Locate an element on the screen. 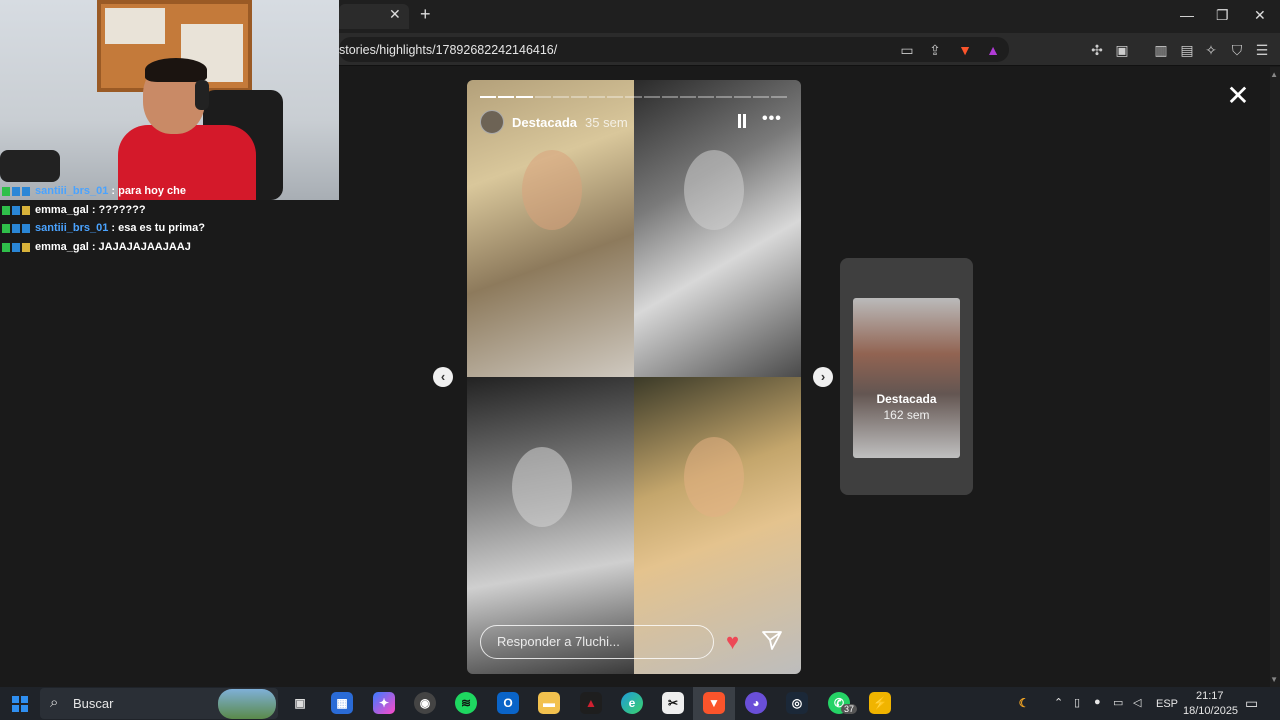  spotify-icon: ≋ is located at coordinates (466, 703).